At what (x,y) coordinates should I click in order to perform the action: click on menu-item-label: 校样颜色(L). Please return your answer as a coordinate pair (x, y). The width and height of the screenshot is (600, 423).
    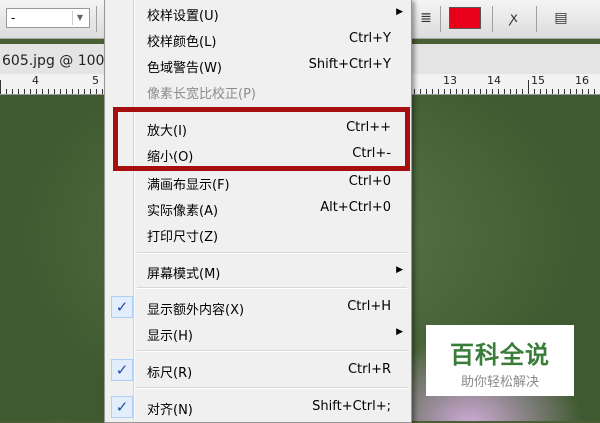
    Looking at the image, I should click on (182, 42).